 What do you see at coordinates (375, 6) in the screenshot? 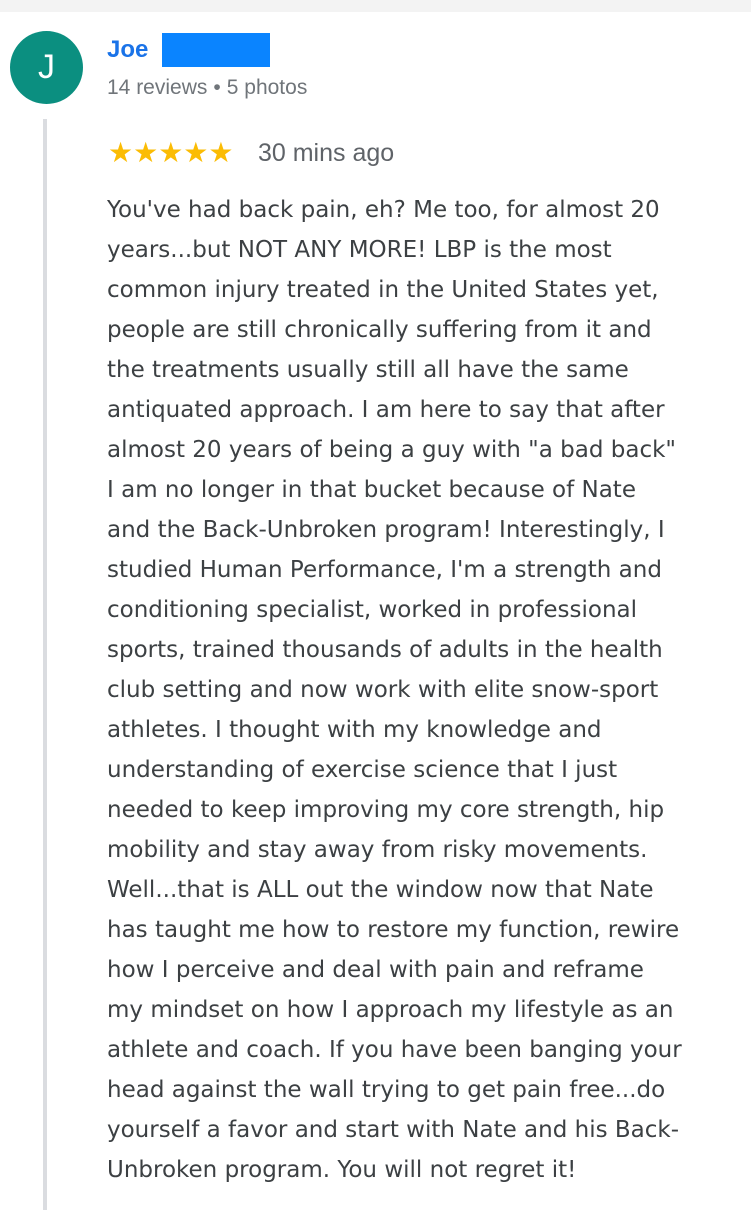
I see `top-strip` at bounding box center [375, 6].